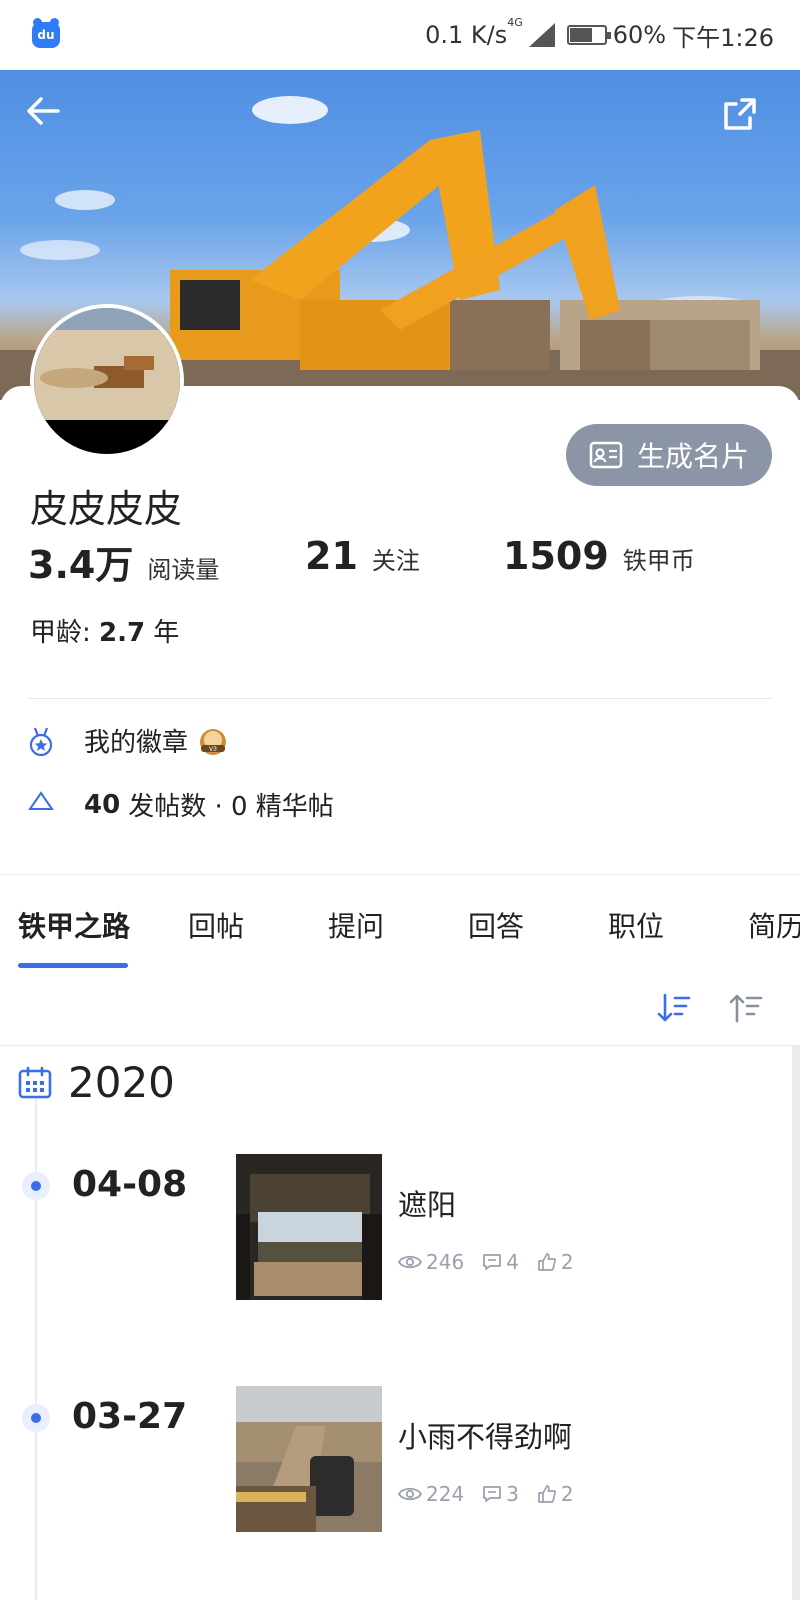 Image resolution: width=800 pixels, height=1600 pixels. I want to click on share-button, so click(750, 124).